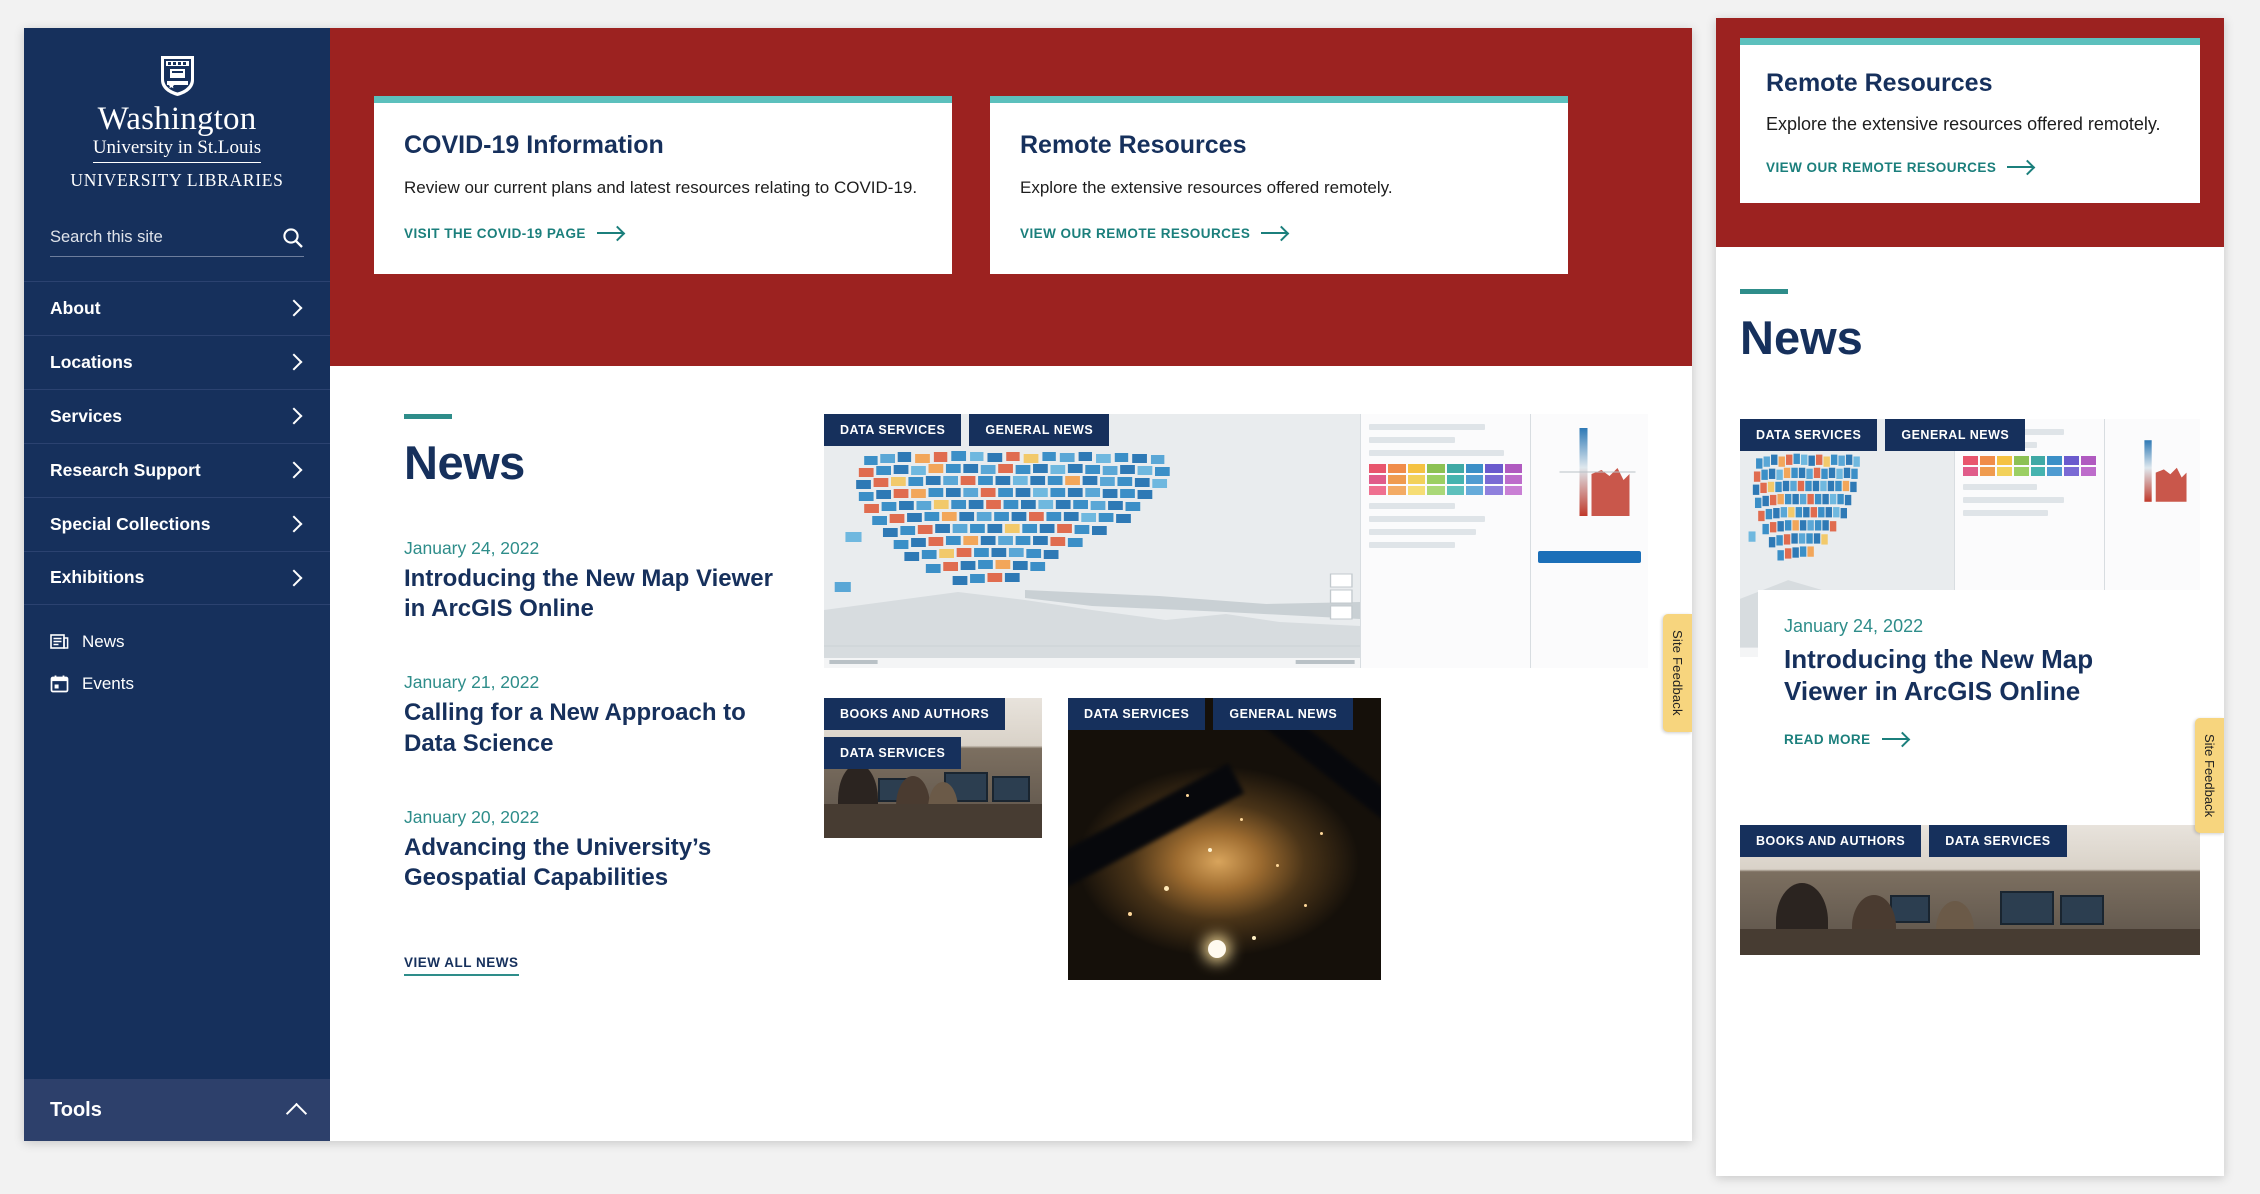 The width and height of the screenshot is (2260, 1194). I want to click on sidebar-item-locations: Locations, so click(177, 361).